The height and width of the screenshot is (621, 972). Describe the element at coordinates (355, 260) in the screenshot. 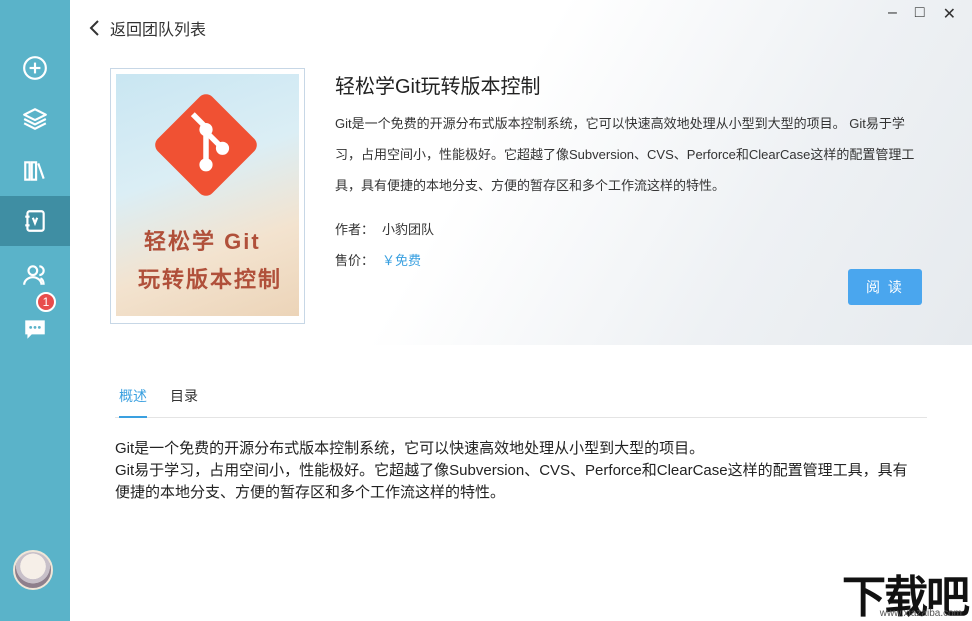

I see `price-label: 售价：` at that location.